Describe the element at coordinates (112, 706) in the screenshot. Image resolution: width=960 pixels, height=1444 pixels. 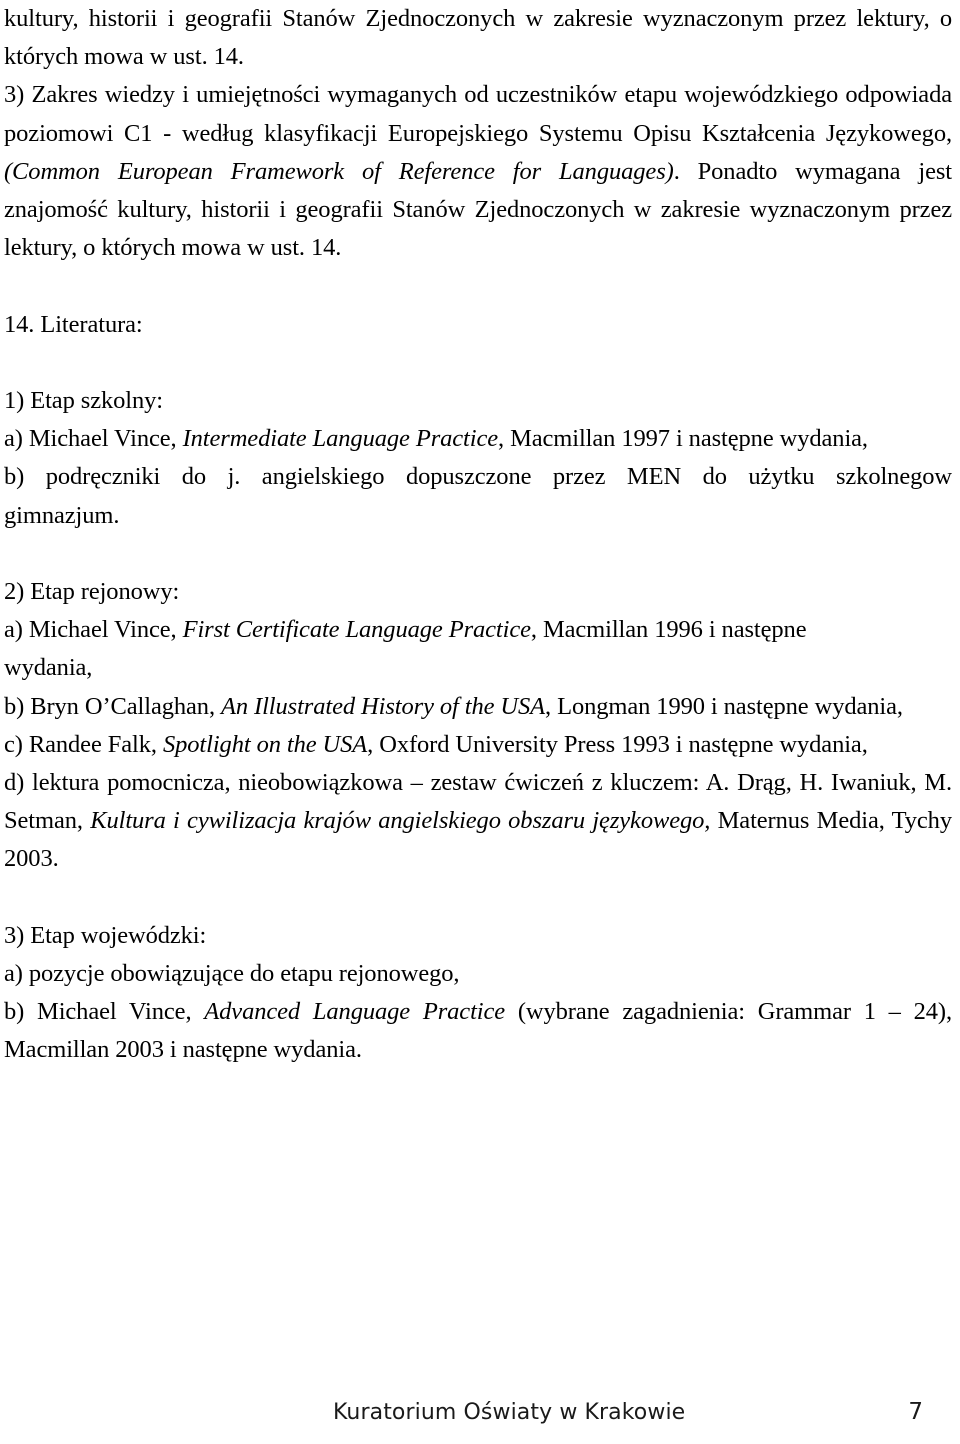
I see `stage2-item-b-author: b) Bryn O’Callaghan,` at that location.